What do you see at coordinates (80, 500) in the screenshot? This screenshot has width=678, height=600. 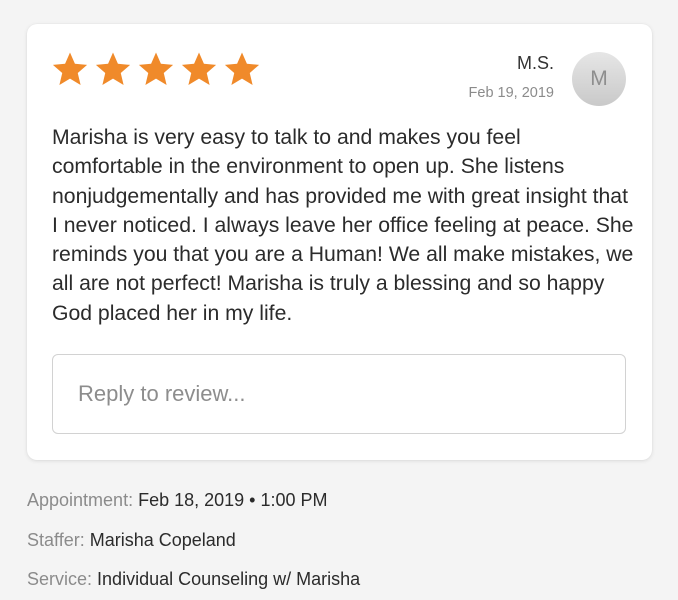 I see `appointment-label: Appointment:` at bounding box center [80, 500].